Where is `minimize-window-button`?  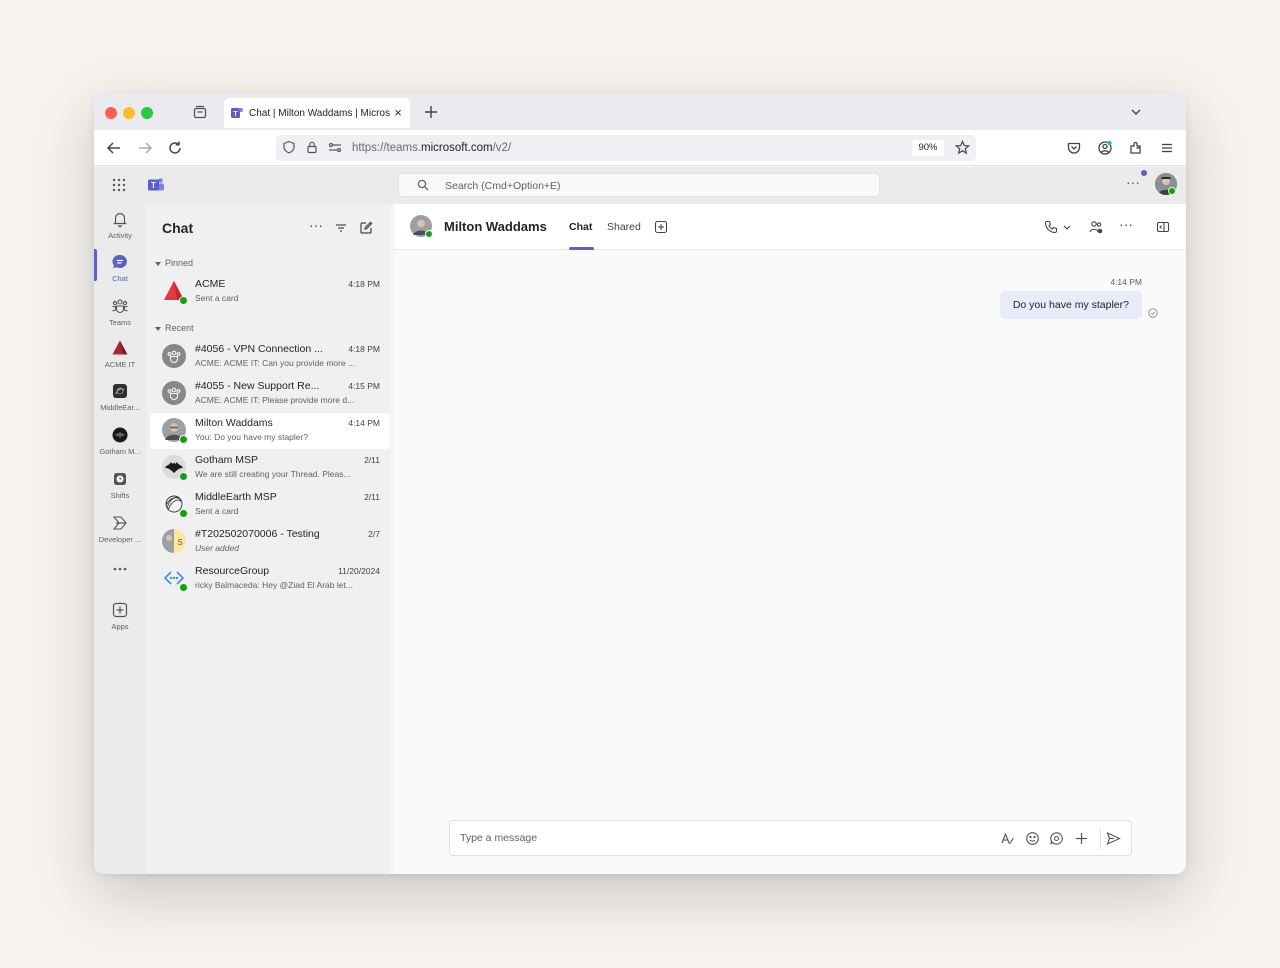 minimize-window-button is located at coordinates (129, 113).